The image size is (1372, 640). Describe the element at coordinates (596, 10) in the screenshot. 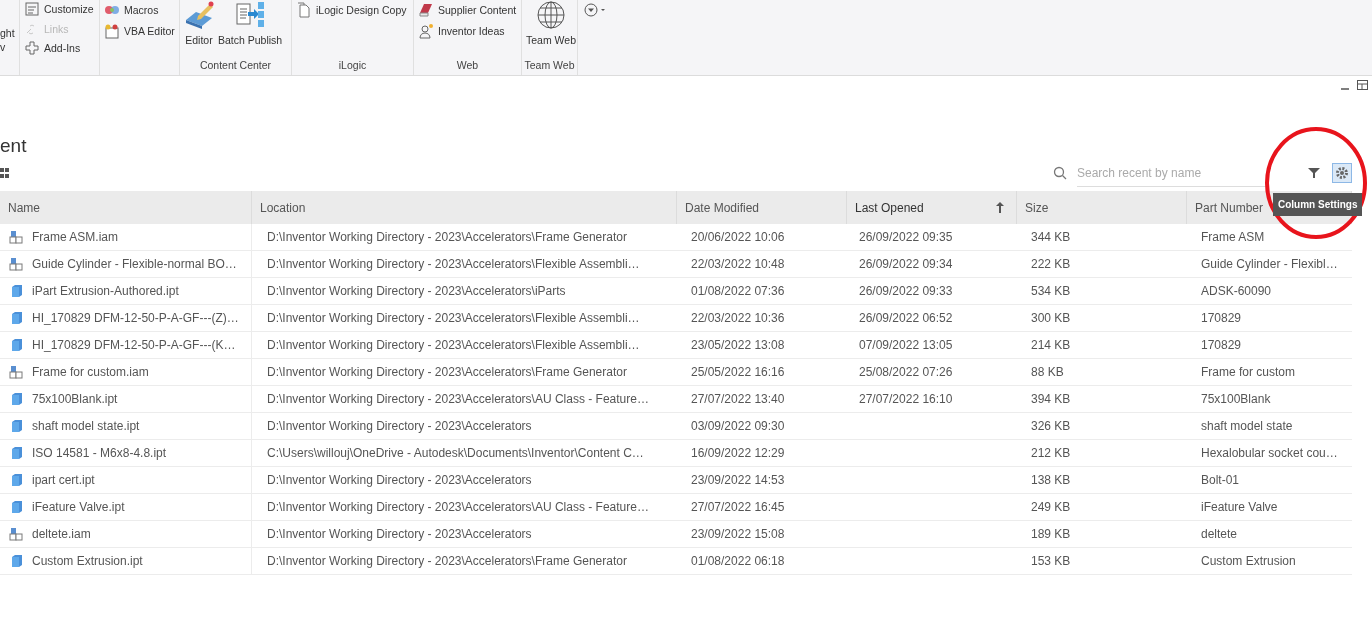

I see `dropdown-icon` at that location.